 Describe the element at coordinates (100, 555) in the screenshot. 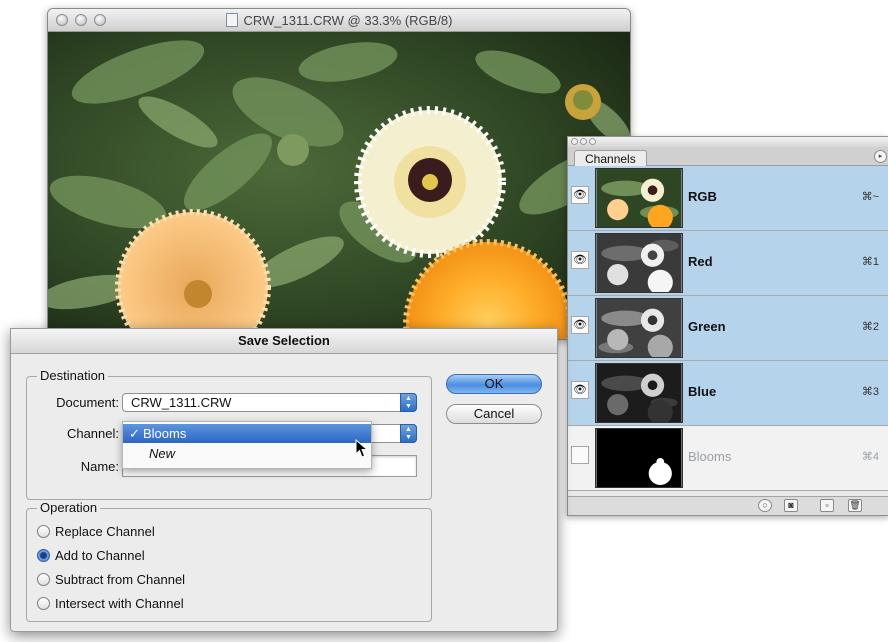

I see `radio-label: Add to Channel` at that location.